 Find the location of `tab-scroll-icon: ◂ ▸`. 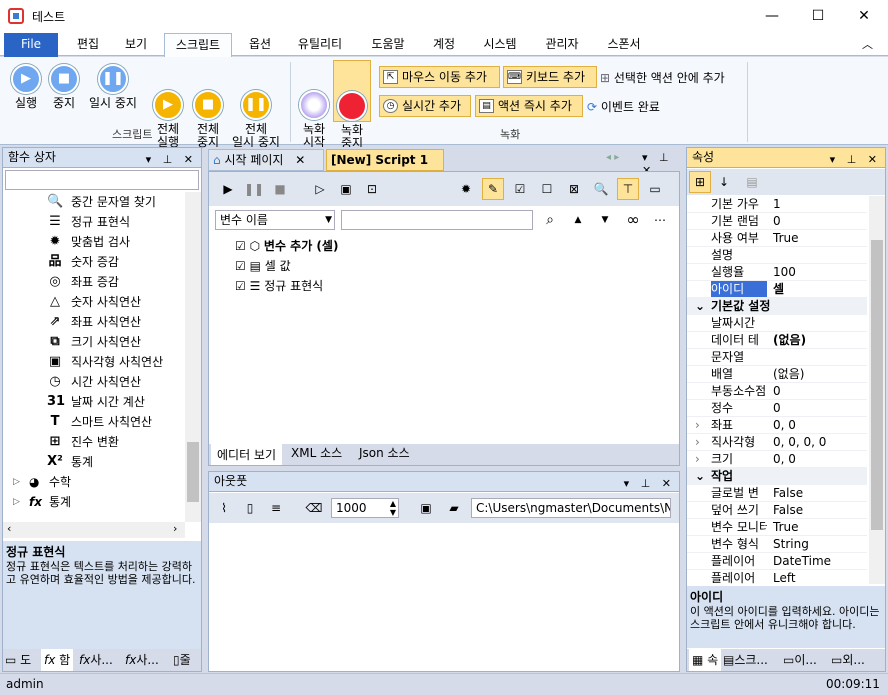

tab-scroll-icon: ◂ ▸ is located at coordinates (612, 157).